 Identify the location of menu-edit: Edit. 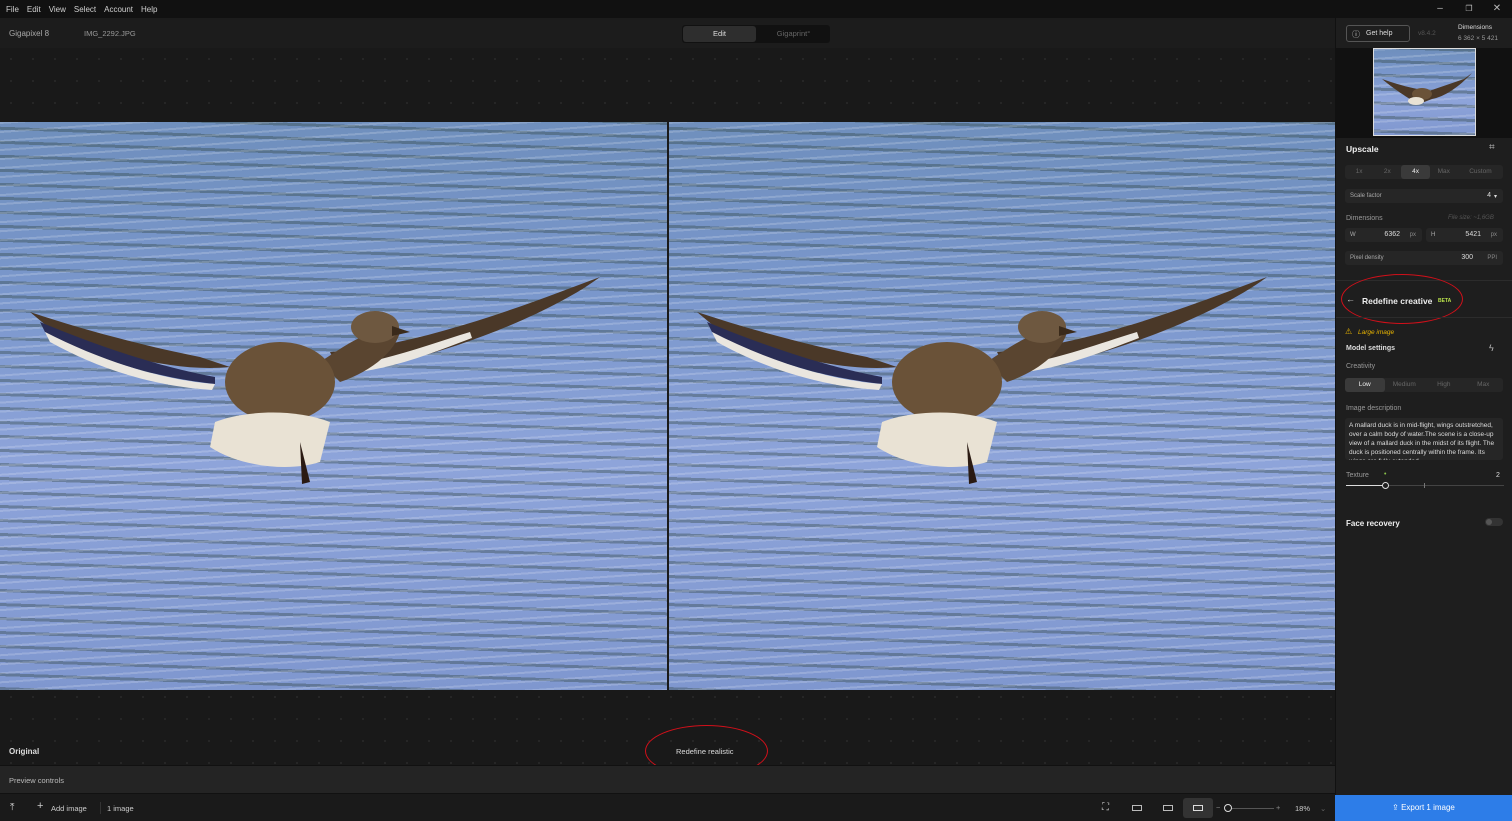
(34, 9).